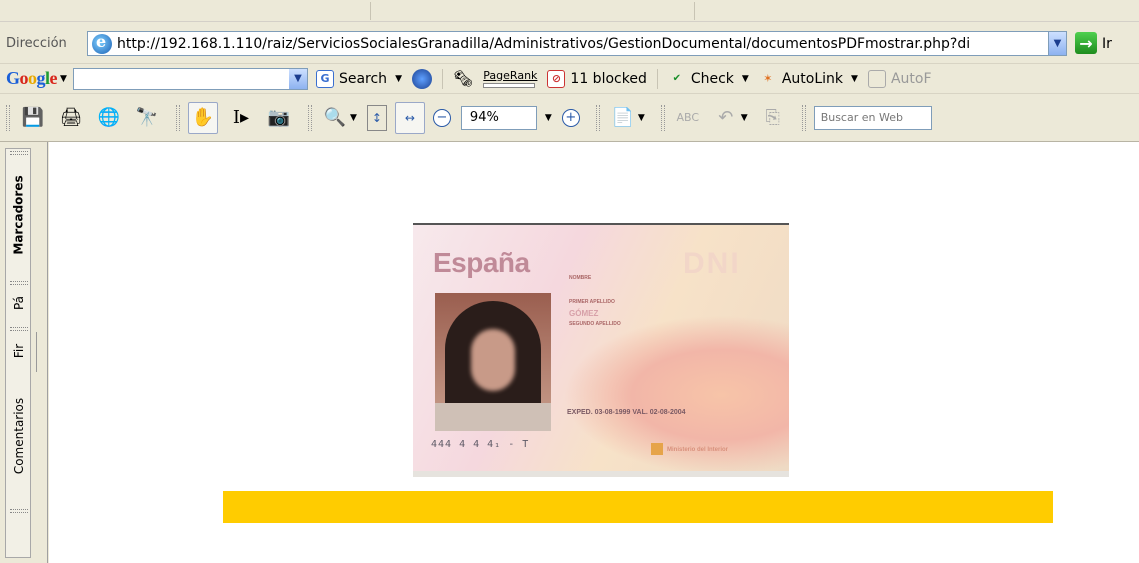 This screenshot has height=563, width=1139. I want to click on search-button: G Search ▼, so click(358, 78).